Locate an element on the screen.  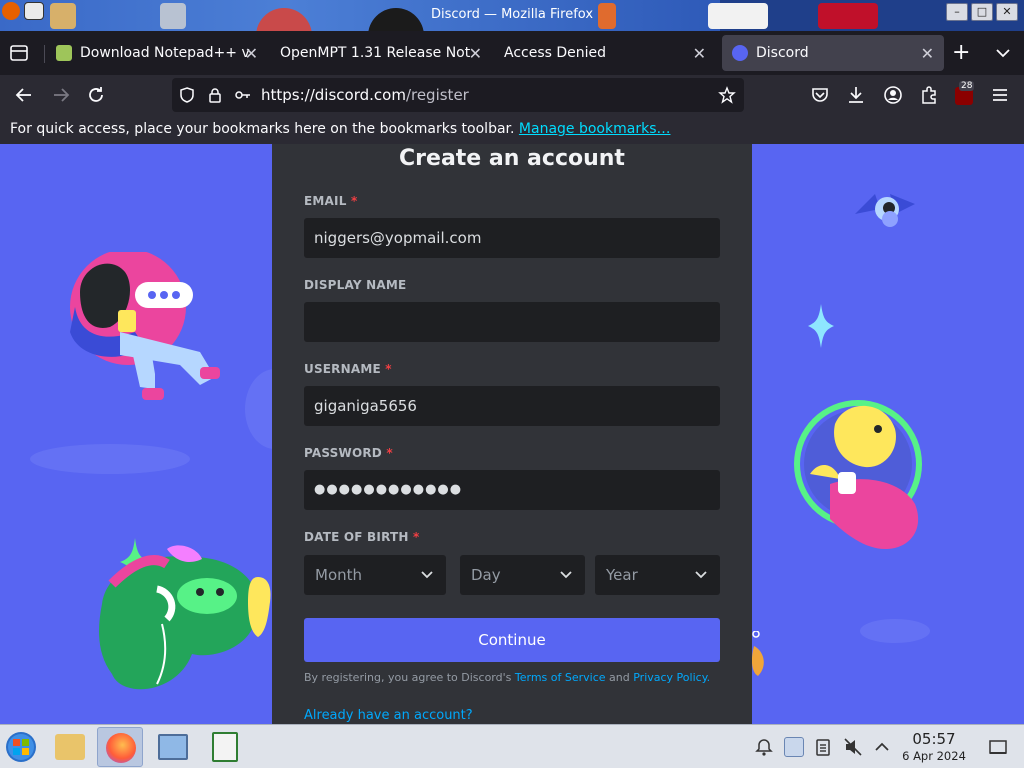
url-path: /register is located at coordinates (437, 95).